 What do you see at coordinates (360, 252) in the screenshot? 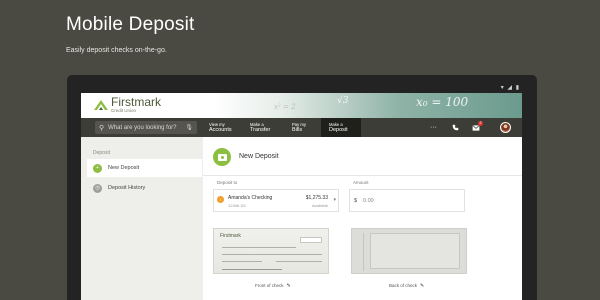
I see `check-endorse-strip` at bounding box center [360, 252].